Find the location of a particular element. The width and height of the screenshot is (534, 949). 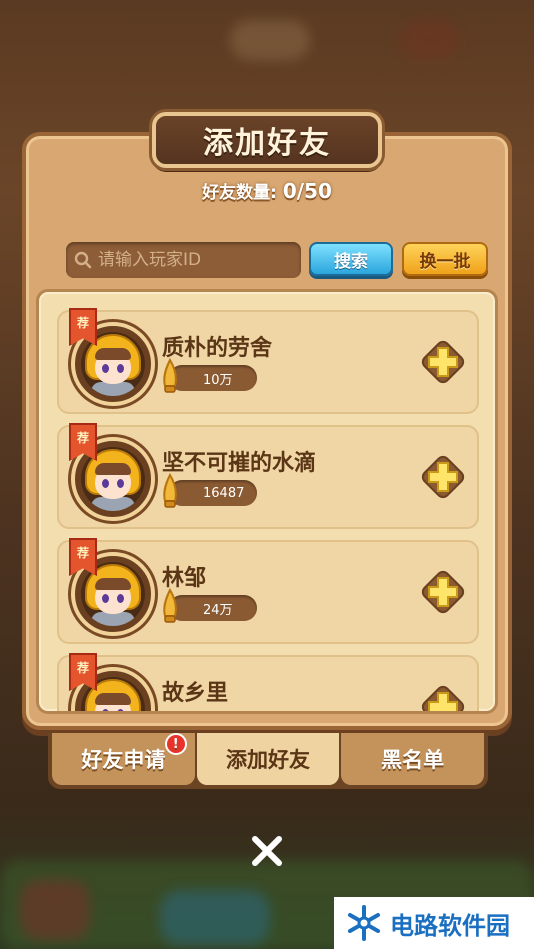

search-box is located at coordinates (183, 260).